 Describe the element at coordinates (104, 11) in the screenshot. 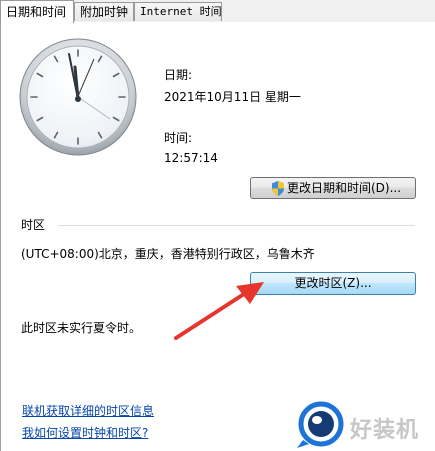

I see `tab-additional-clocks: 附加时钟` at that location.